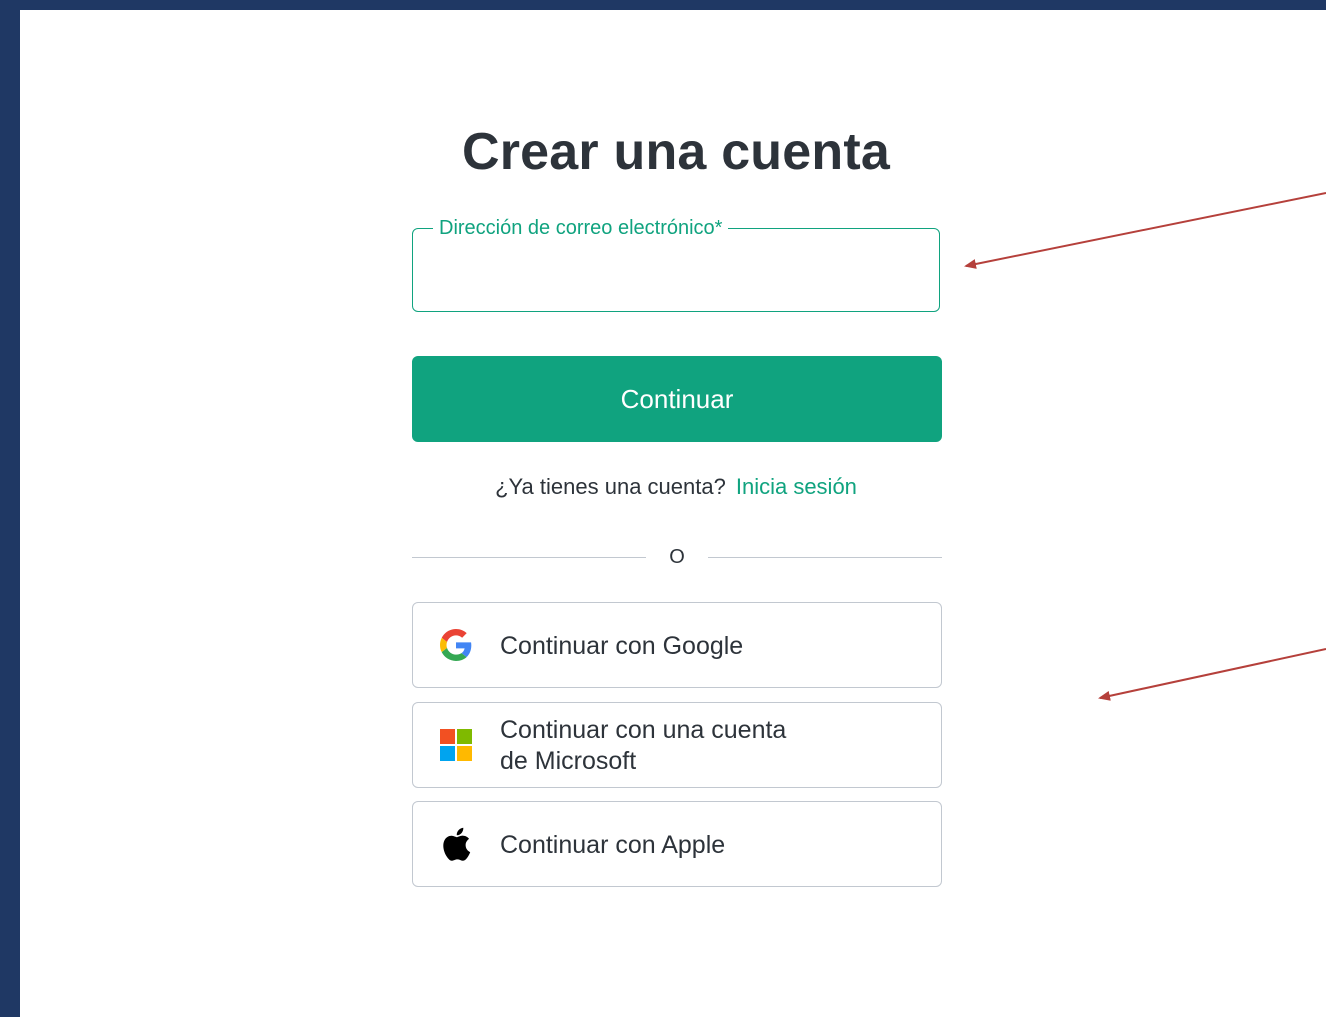 This screenshot has height=1017, width=1326. I want to click on email-field: Dirección de correo electrónico*, so click(676, 264).